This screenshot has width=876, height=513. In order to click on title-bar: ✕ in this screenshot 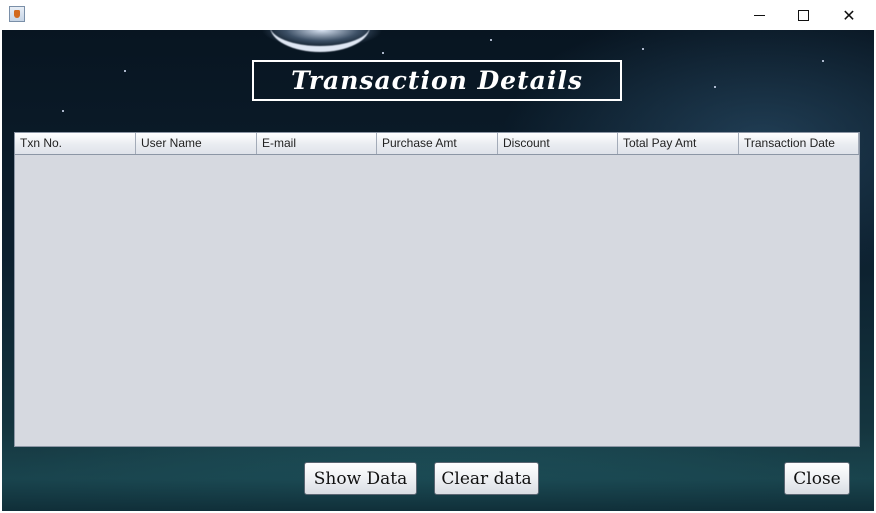, I will do `click(438, 15)`.